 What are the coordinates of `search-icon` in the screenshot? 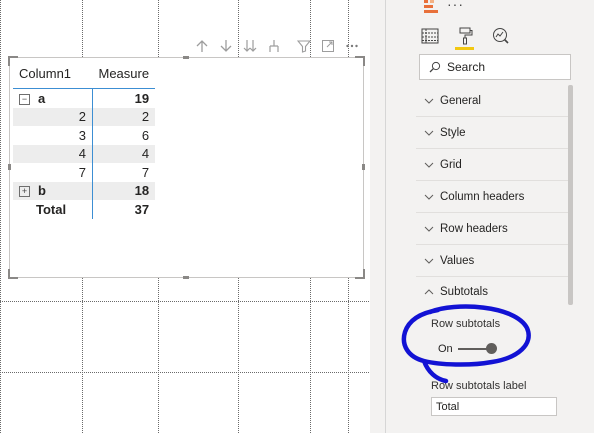 It's located at (435, 67).